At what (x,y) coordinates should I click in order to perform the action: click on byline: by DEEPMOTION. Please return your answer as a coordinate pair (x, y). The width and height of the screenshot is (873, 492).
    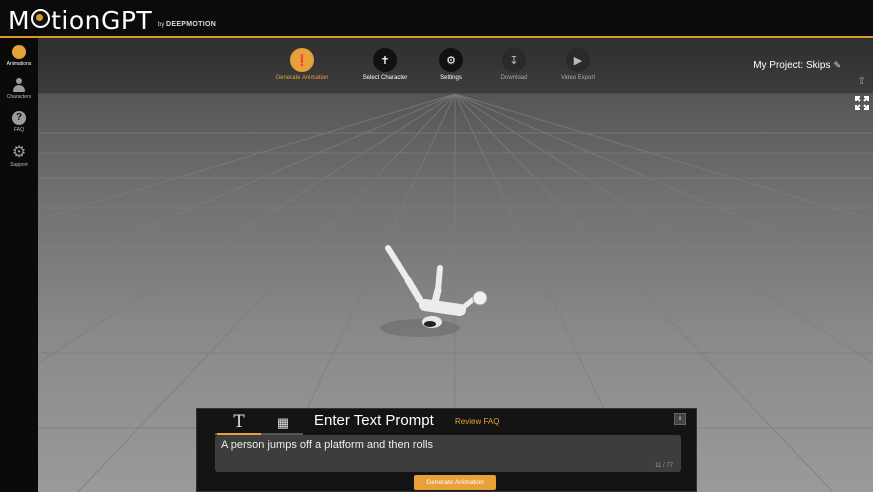
    Looking at the image, I should click on (187, 24).